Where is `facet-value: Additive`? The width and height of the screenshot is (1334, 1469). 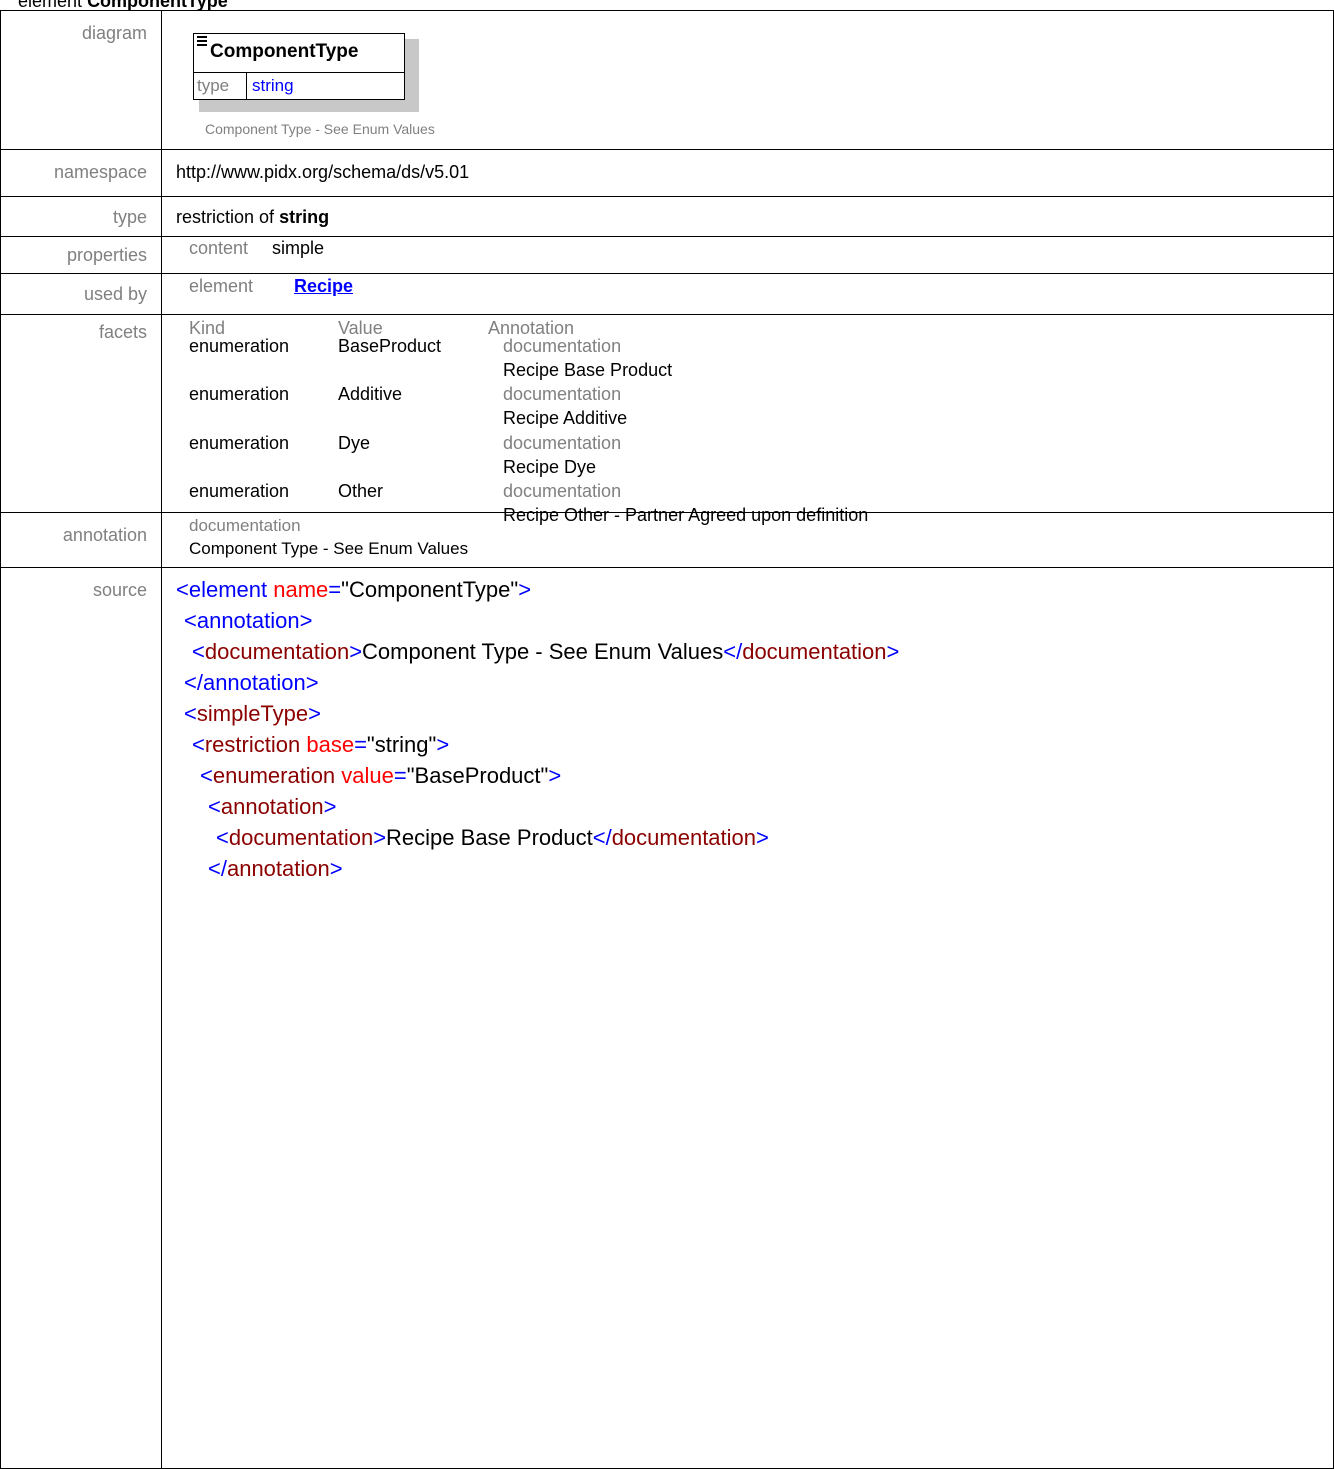
facet-value: Additive is located at coordinates (370, 394).